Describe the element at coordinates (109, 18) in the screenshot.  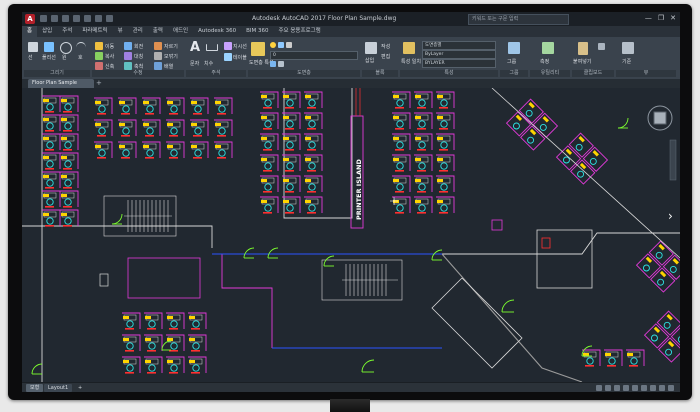
I see `redo-icon` at that location.